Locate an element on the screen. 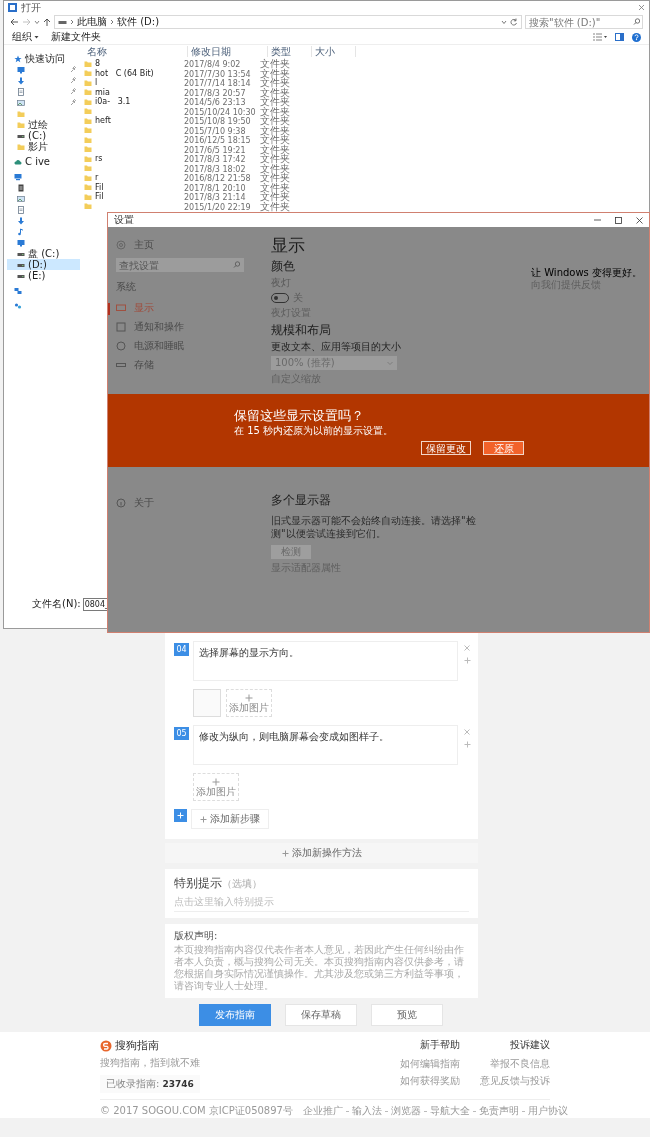  chevron-icon is located at coordinates (72, 22).